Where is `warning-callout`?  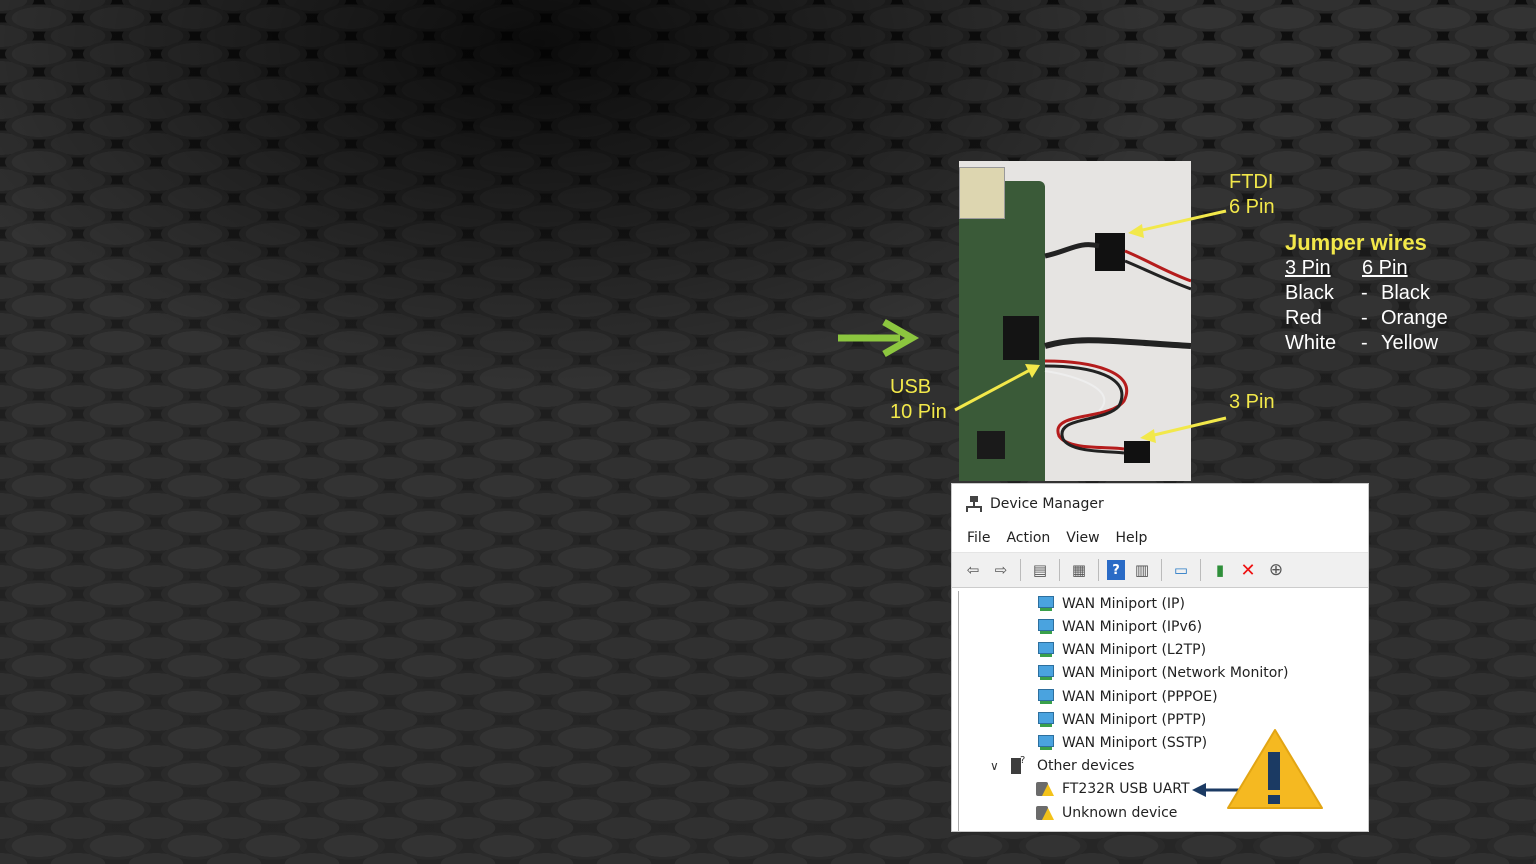 warning-callout is located at coordinates (1257, 769).